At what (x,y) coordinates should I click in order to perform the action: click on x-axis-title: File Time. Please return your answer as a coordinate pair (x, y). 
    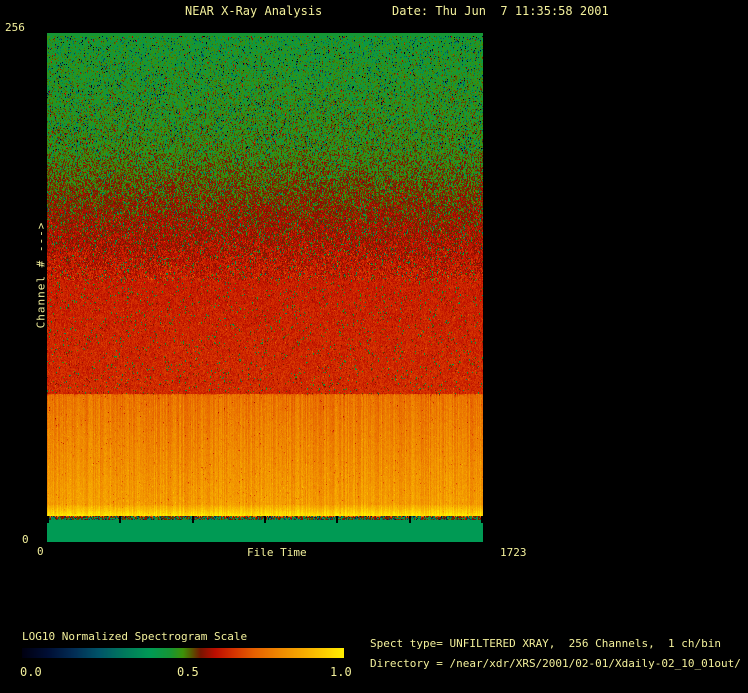
    Looking at the image, I should click on (277, 552).